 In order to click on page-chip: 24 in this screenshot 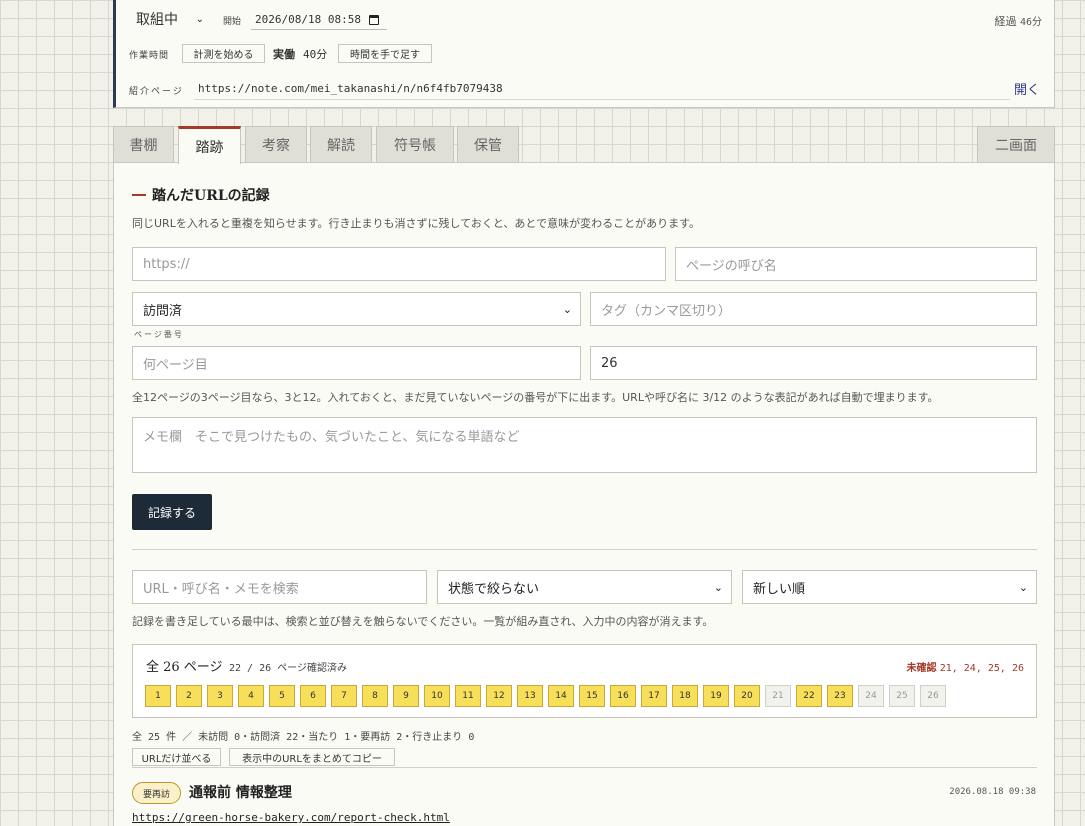, I will do `click(871, 696)`.